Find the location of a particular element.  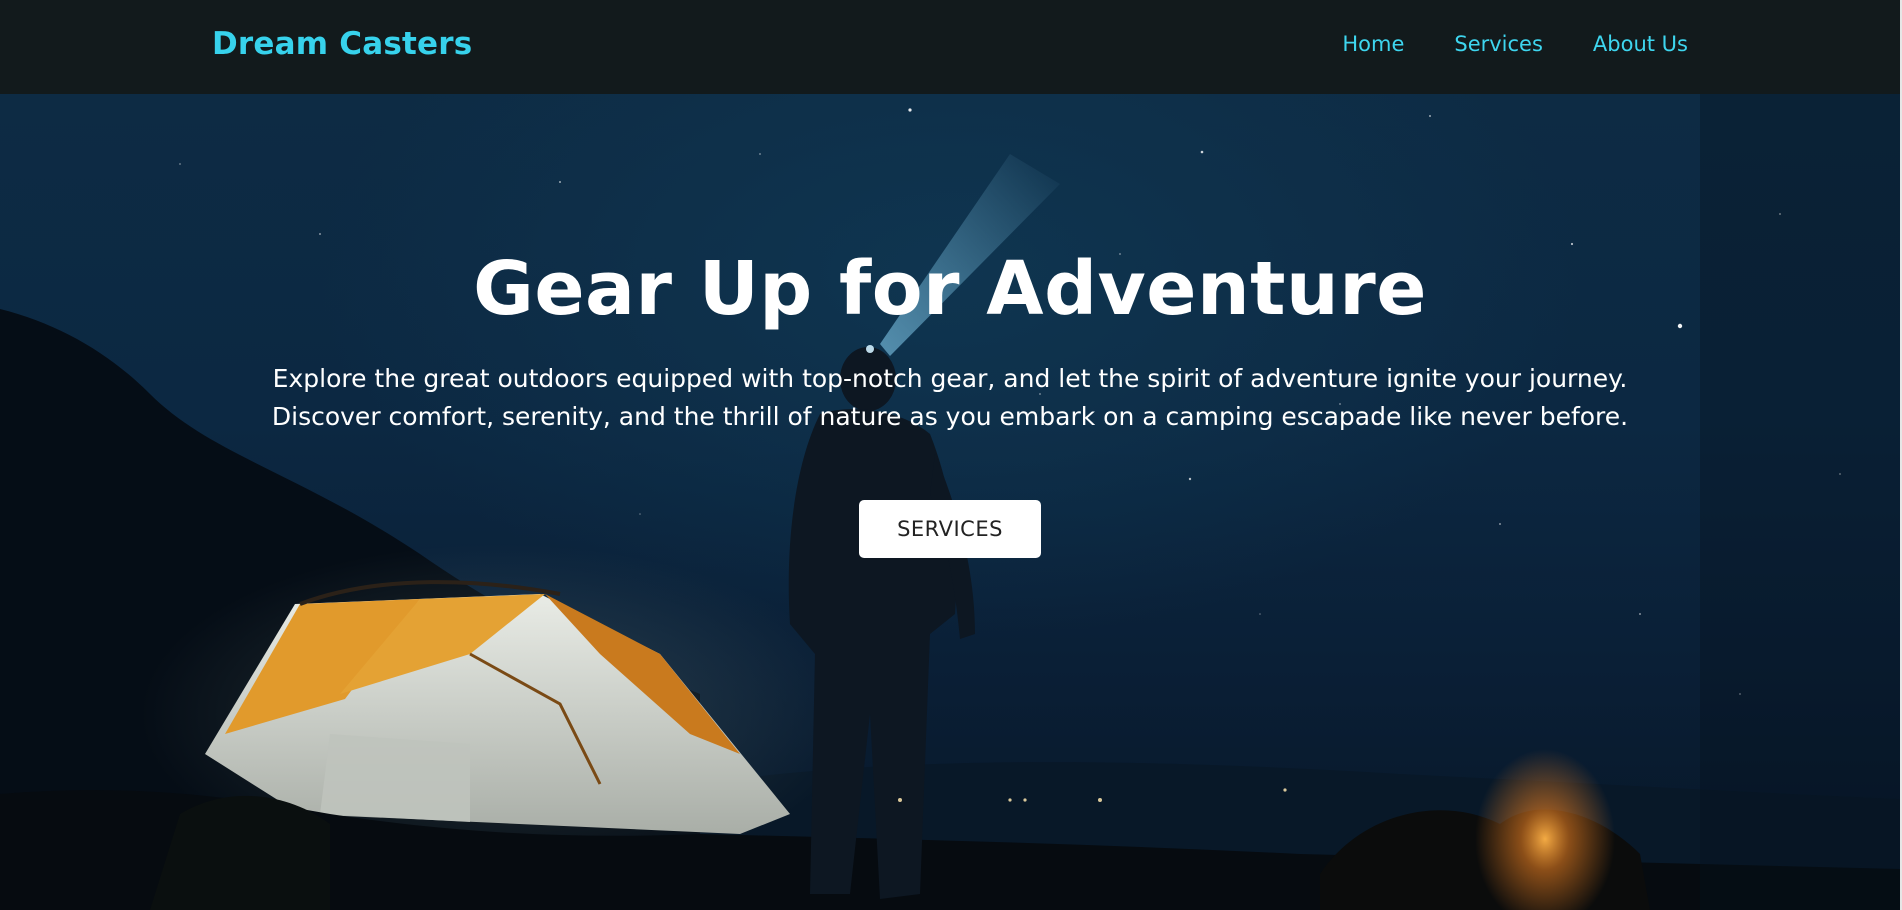

hero-title: Gear Up for Adventure is located at coordinates (950, 289).